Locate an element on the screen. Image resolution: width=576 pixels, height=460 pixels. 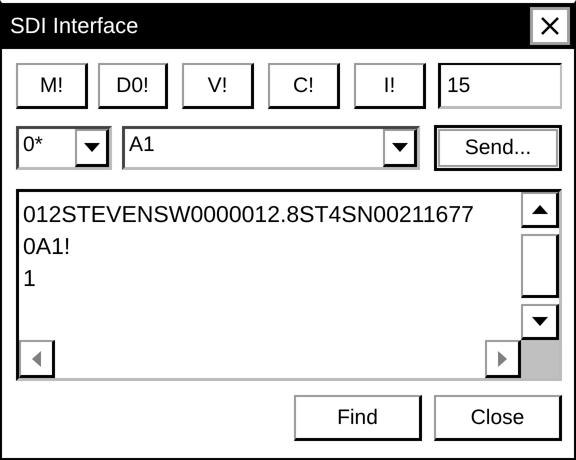
scroll-down-icon is located at coordinates (540, 322).